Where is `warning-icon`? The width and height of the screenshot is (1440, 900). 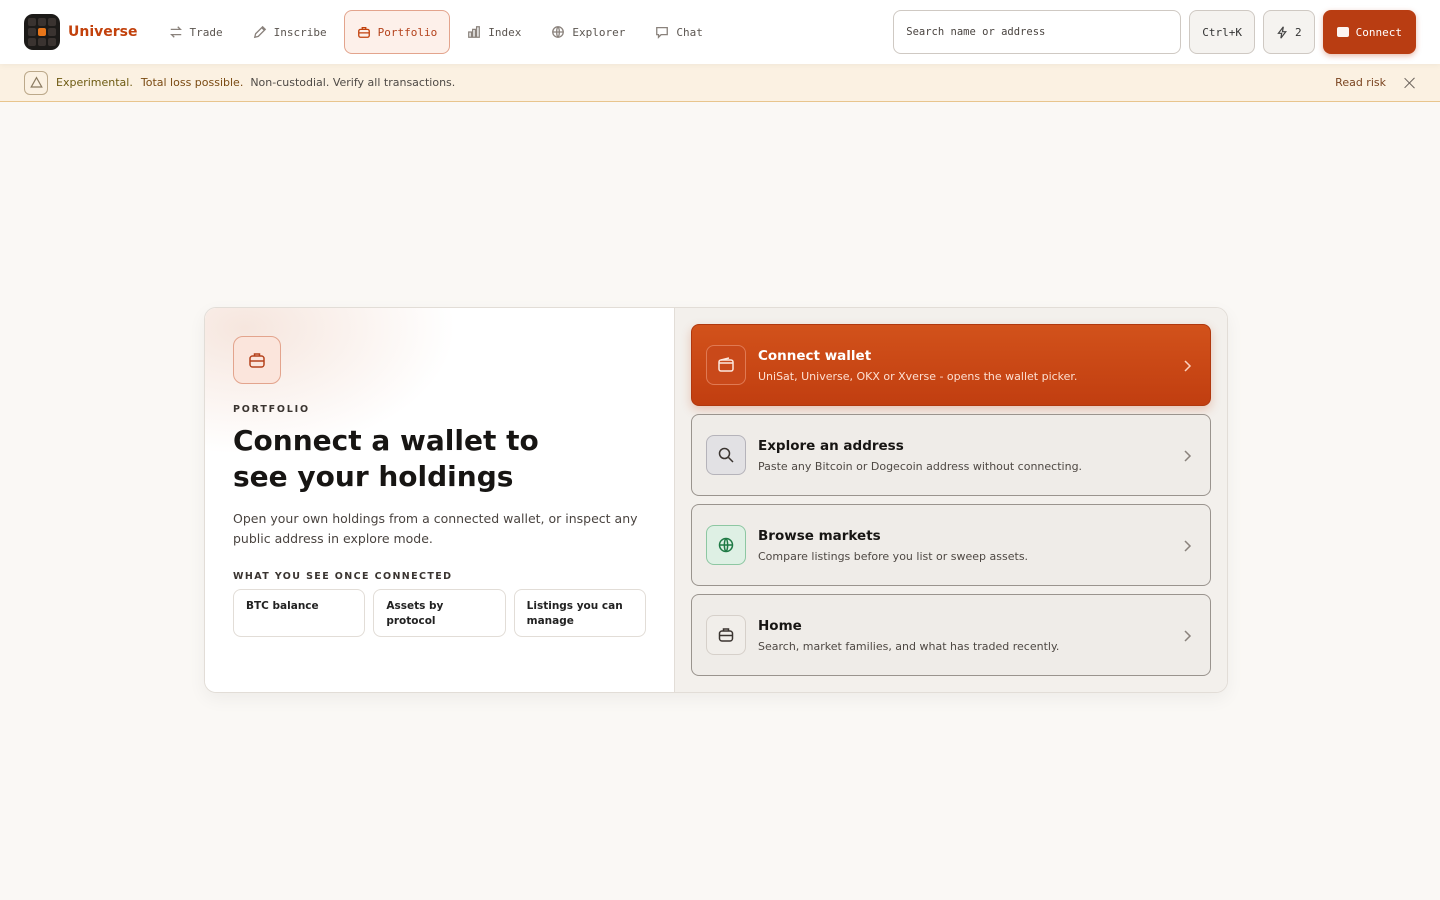
warning-icon is located at coordinates (36, 82).